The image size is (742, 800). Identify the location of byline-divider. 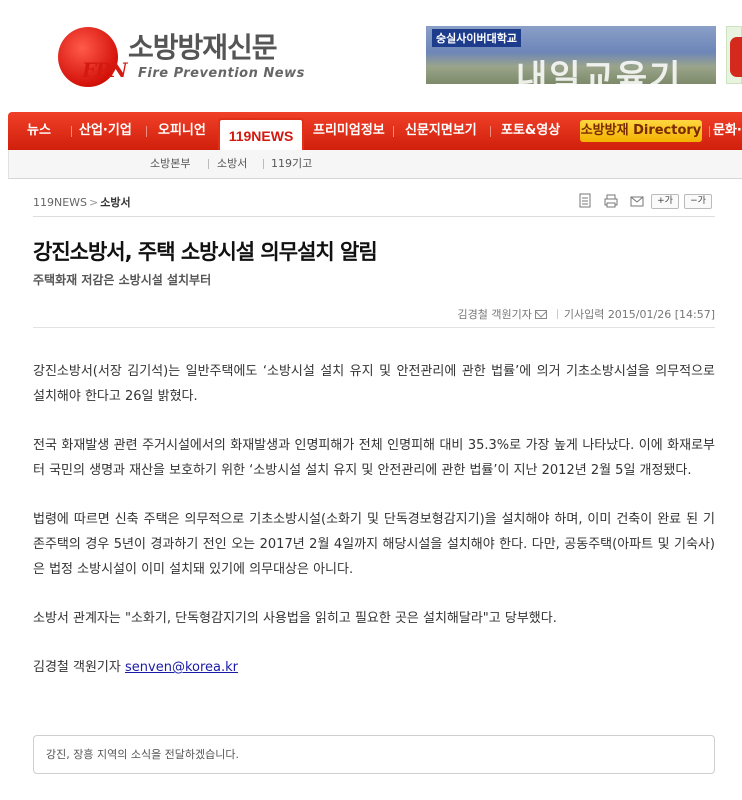
(557, 314).